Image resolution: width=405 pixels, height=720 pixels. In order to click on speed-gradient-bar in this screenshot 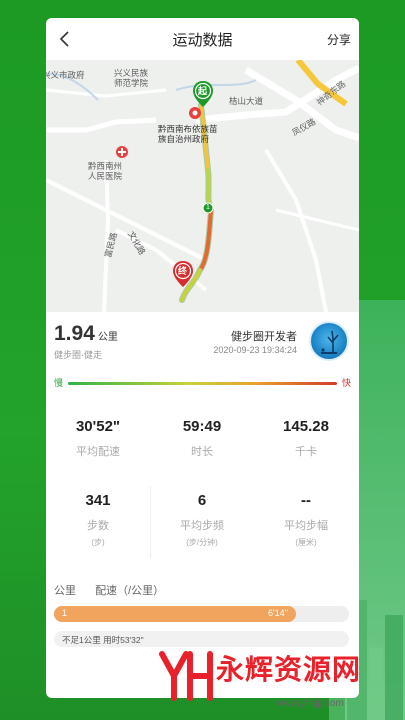, I will do `click(202, 383)`.